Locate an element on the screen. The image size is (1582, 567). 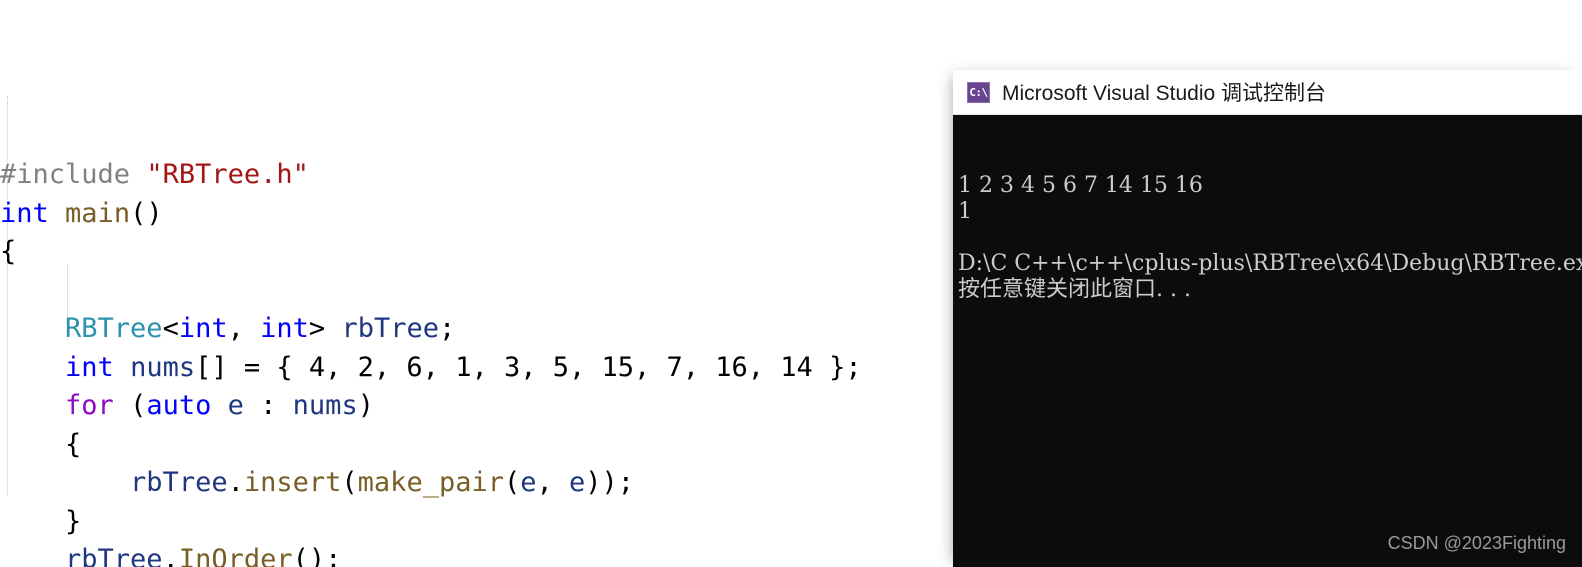
code-line: for (auto e : nums) is located at coordinates (480, 406).